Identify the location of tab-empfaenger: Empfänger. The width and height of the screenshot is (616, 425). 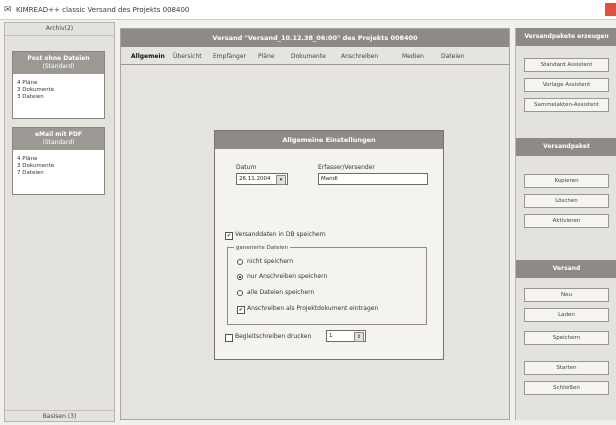
(229, 57).